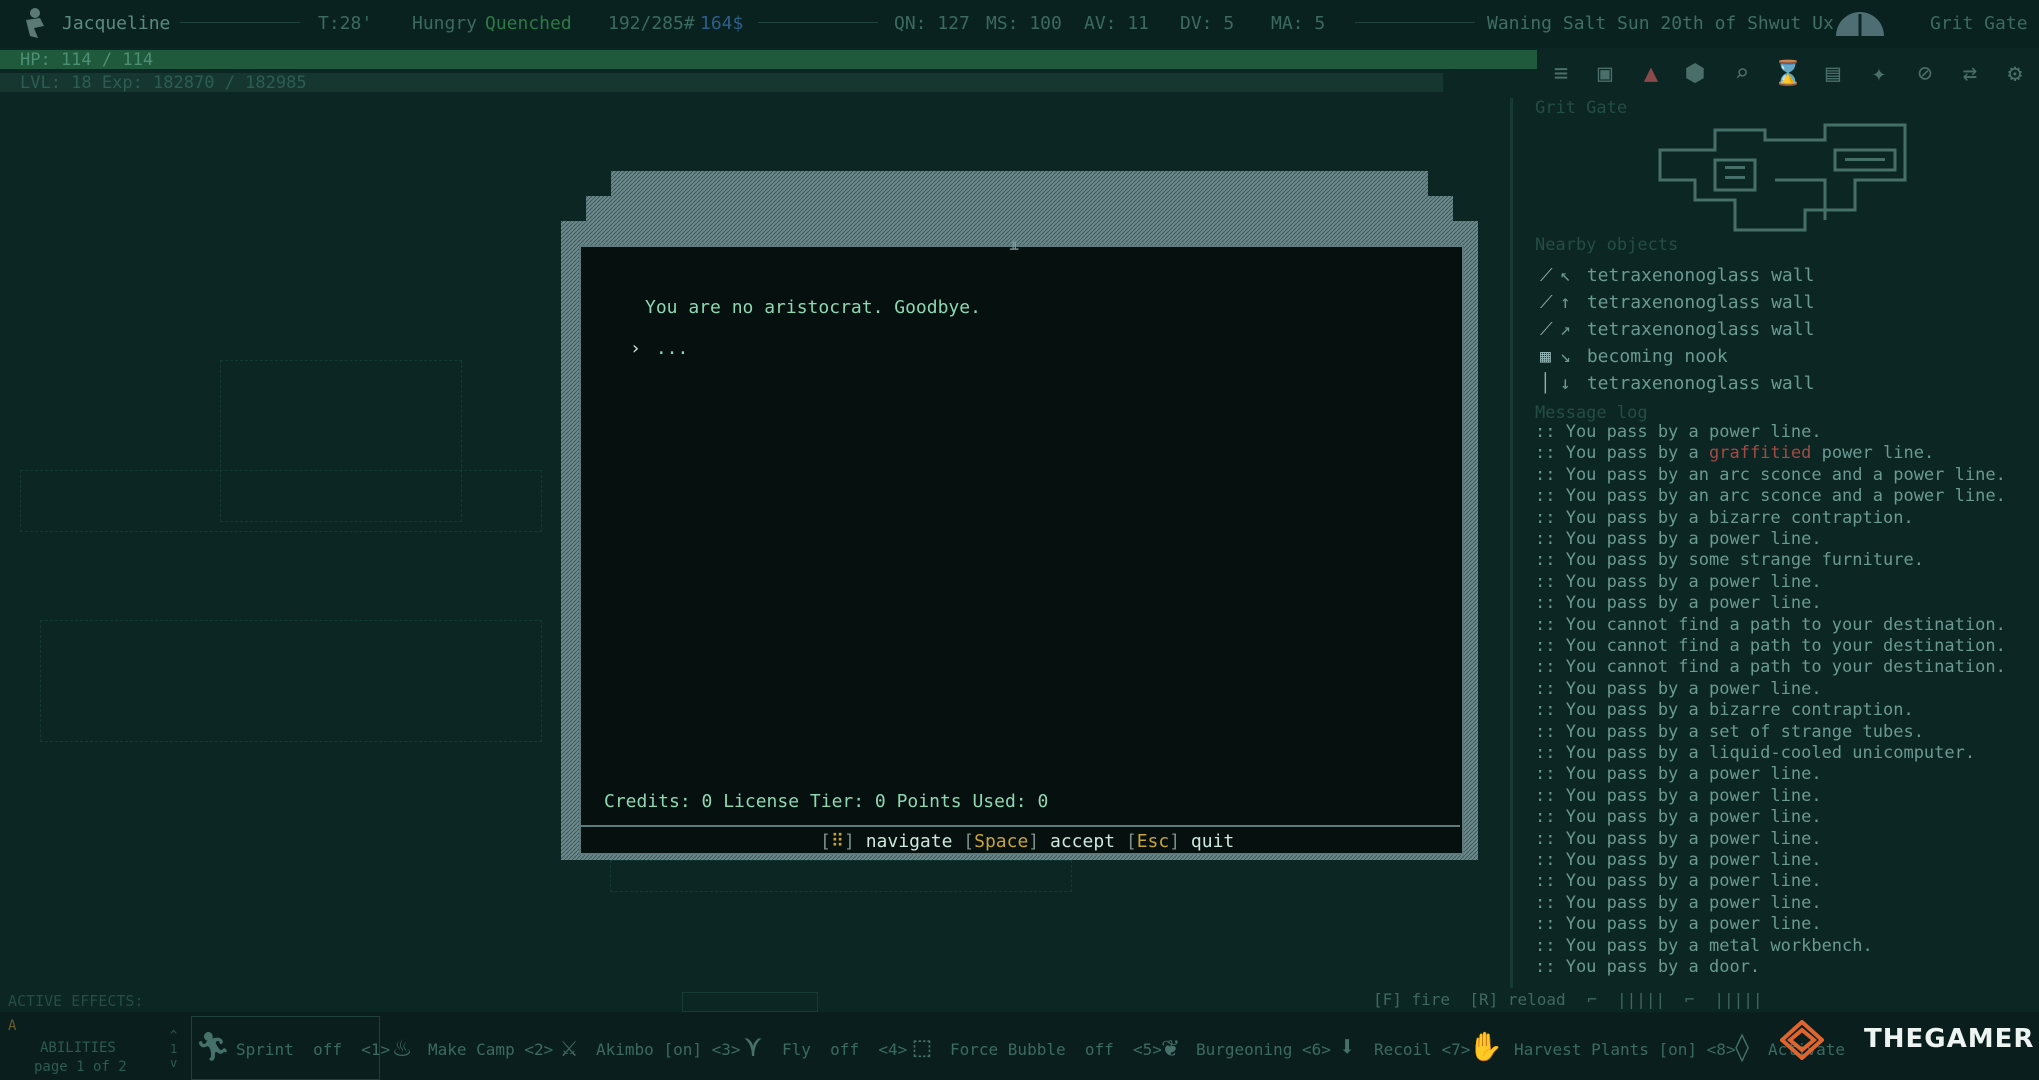 Image resolution: width=2039 pixels, height=1080 pixels. I want to click on navigate-keys-icon: ⠿, so click(837, 841).